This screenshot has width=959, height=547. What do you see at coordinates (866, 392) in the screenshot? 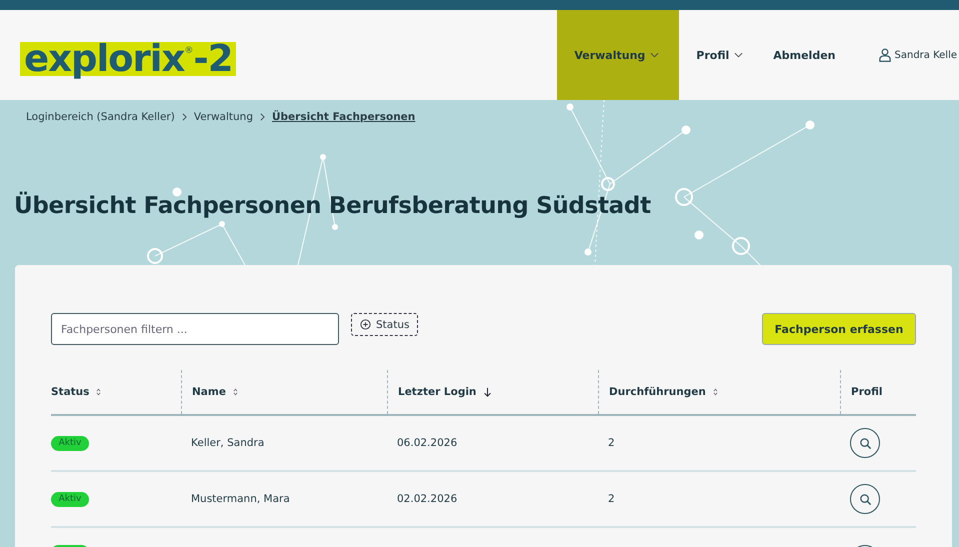
I see `column-header: Profil` at bounding box center [866, 392].